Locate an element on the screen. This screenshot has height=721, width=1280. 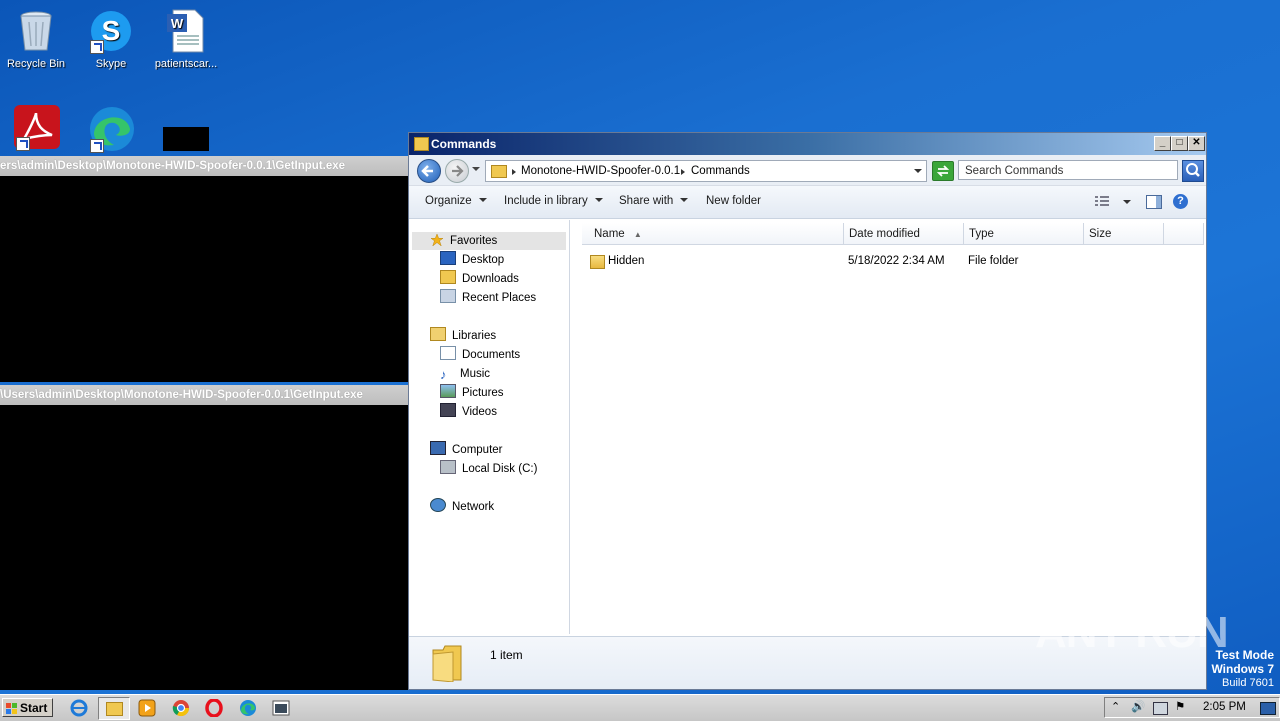
nav-label: Favorites is located at coordinates (474, 241).